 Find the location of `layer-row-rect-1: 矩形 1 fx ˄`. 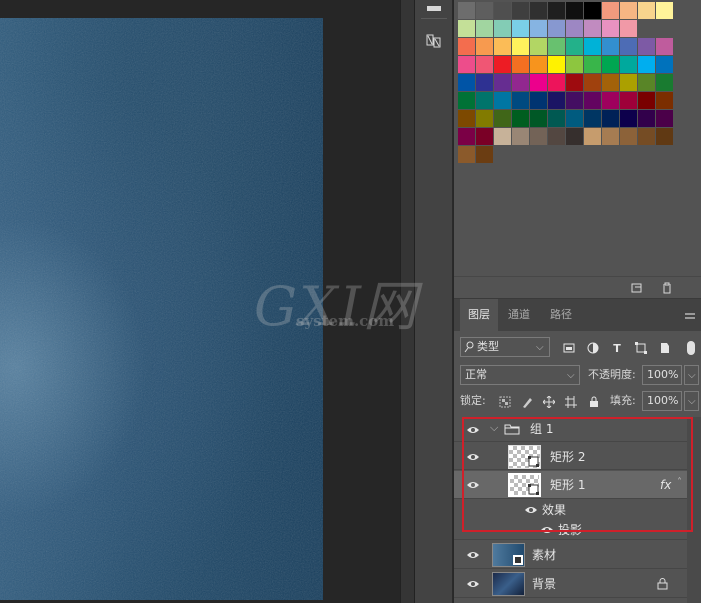

layer-row-rect-1: 矩形 1 fx ˄ is located at coordinates (570, 485).